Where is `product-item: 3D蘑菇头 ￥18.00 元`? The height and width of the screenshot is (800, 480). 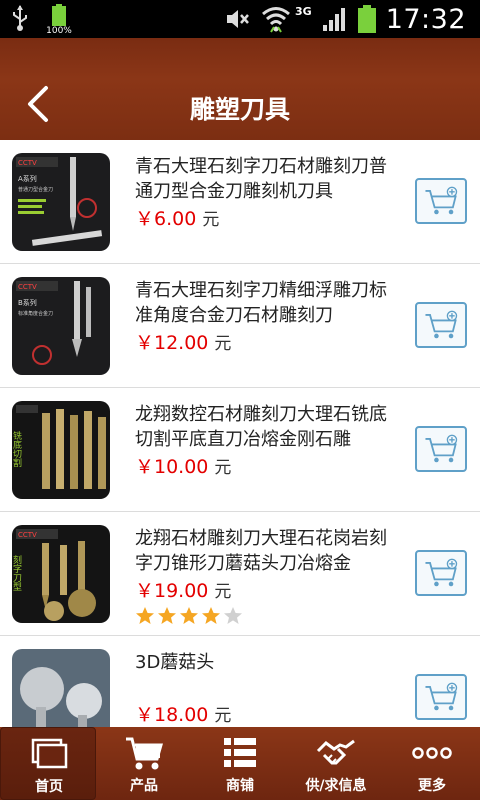
product-item: 3D蘑菇头 ￥18.00 元 is located at coordinates (240, 681).